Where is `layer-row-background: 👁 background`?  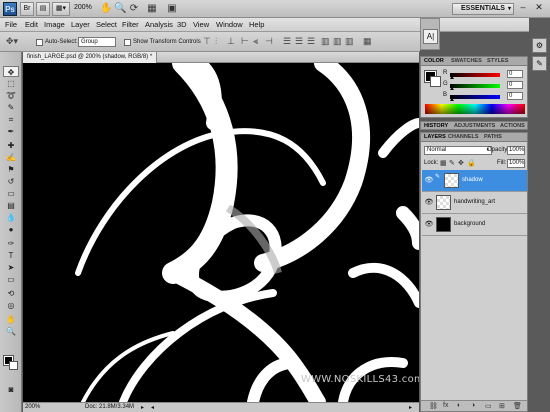 layer-row-background: 👁 background is located at coordinates (474, 225).